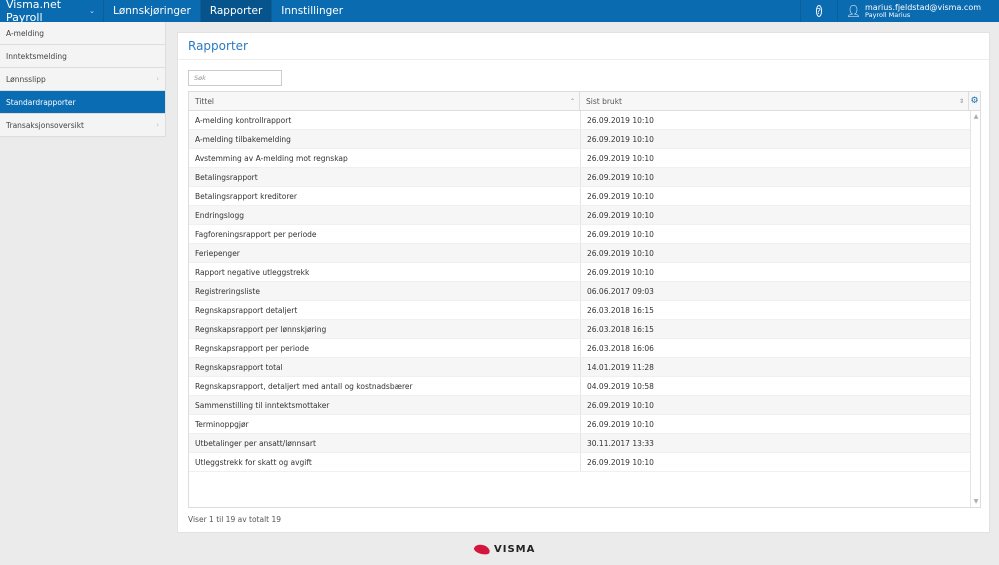 This screenshot has width=999, height=565. I want to click on cell-title: Regnskapsrapport total, so click(385, 367).